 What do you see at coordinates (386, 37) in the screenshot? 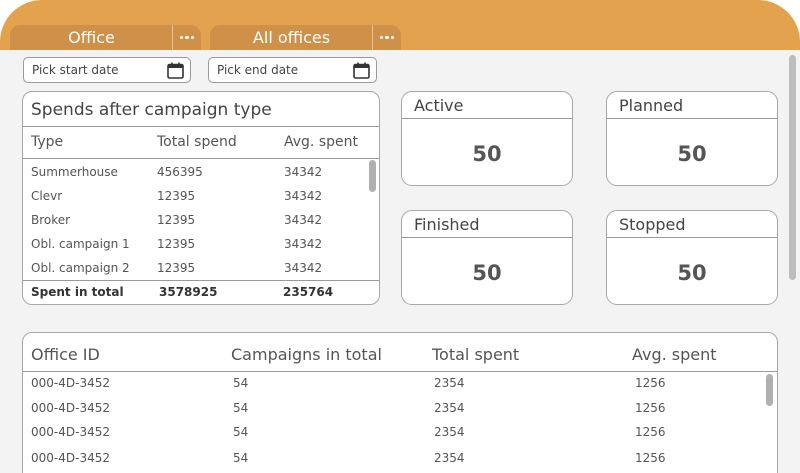
I see `tab-all-offices-more-icon` at bounding box center [386, 37].